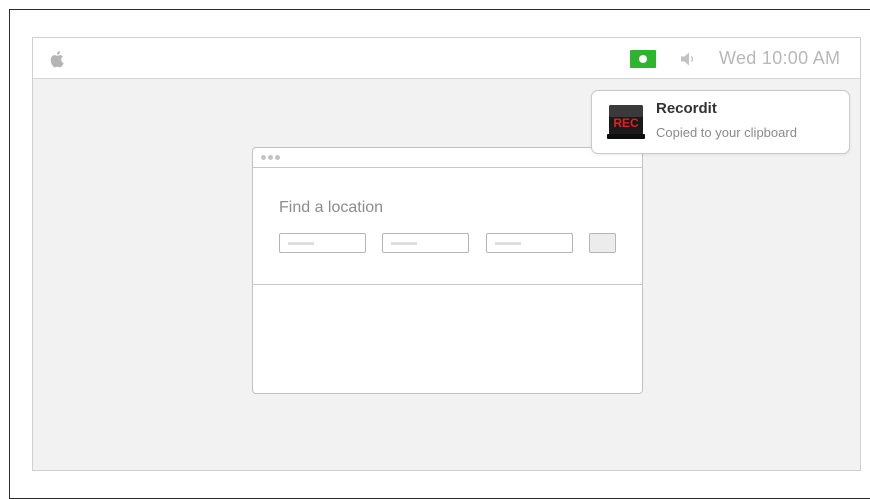  Describe the element at coordinates (726, 132) in the screenshot. I see `notification-body: Copied to your clipboard` at that location.